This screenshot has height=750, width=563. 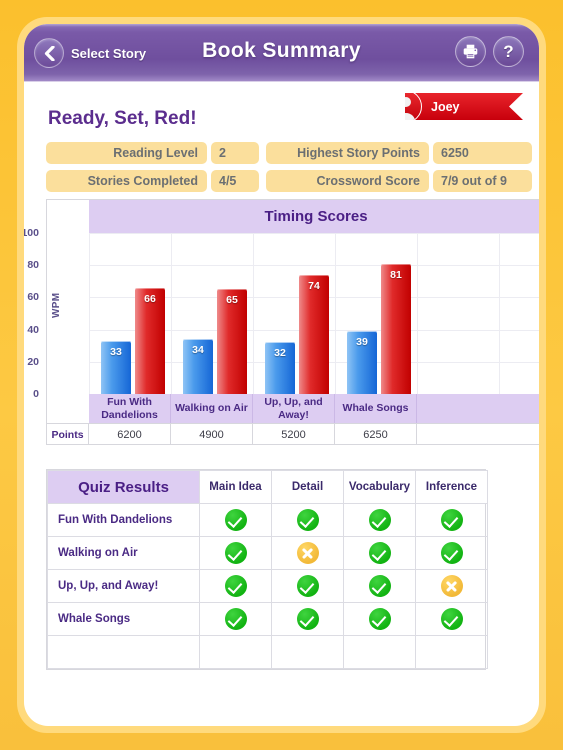 I want to click on chart-bar-group: 32 74, so click(x=294, y=313).